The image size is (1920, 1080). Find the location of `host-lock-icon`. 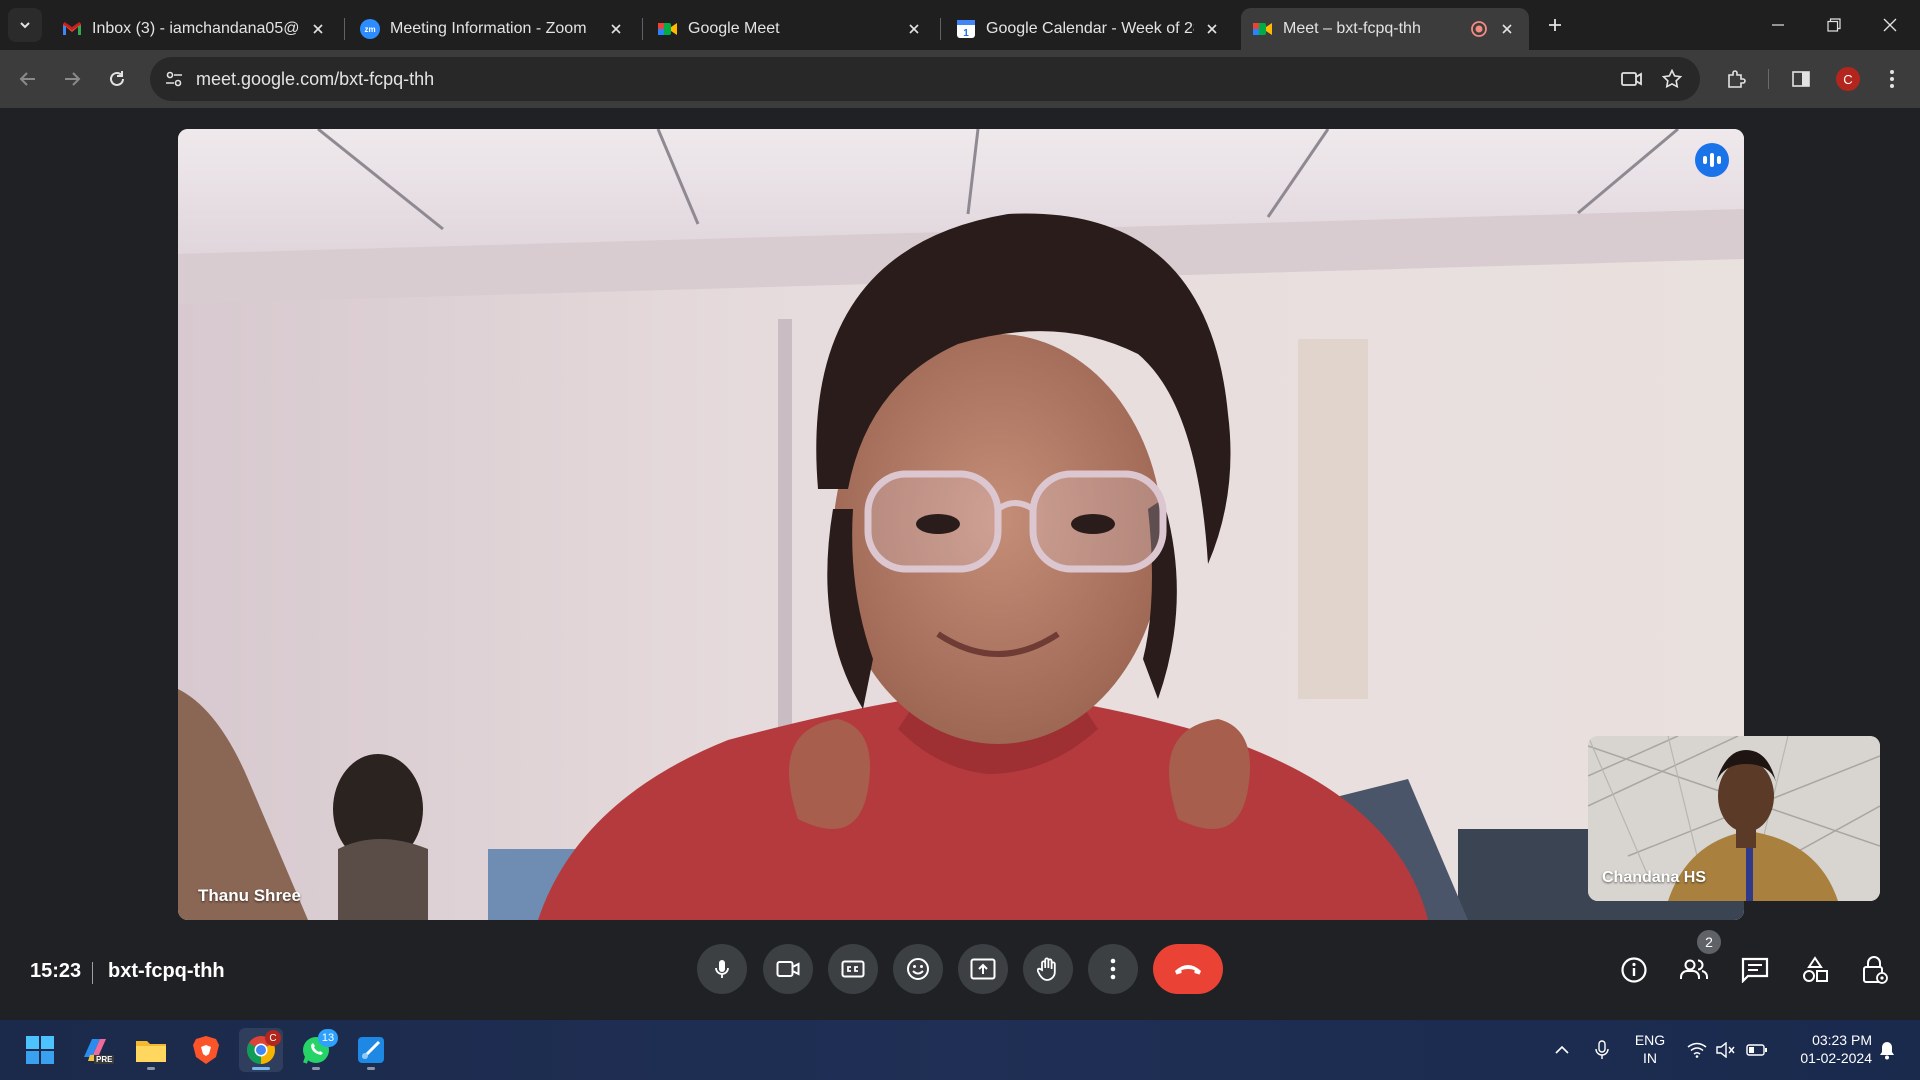

host-lock-icon is located at coordinates (1875, 970).